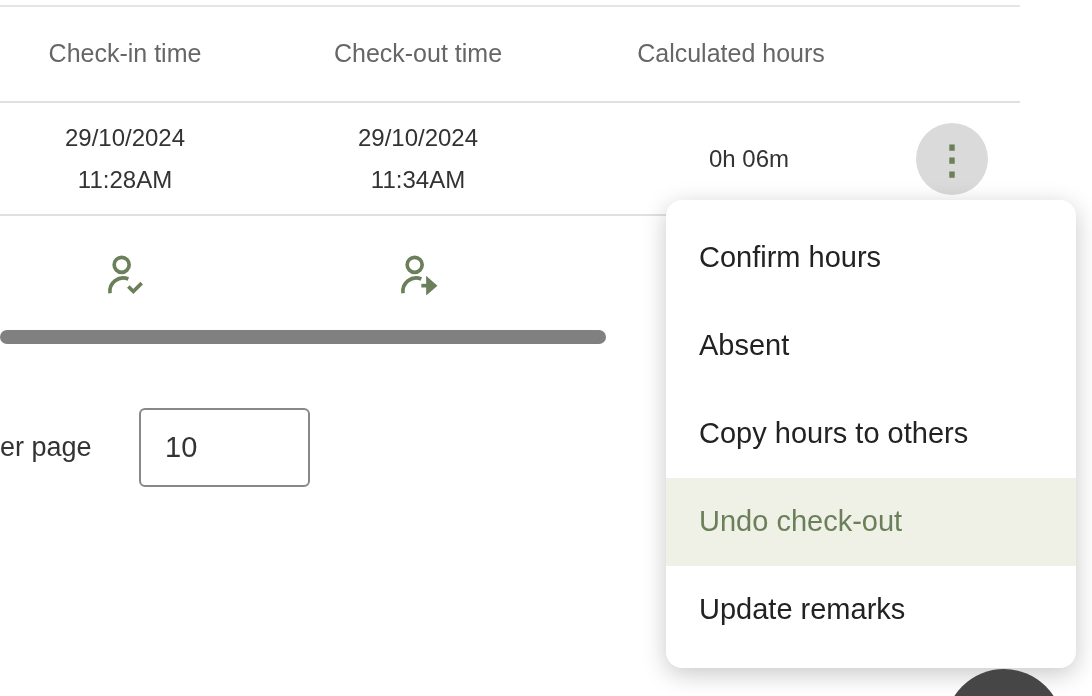  Describe the element at coordinates (731, 54) in the screenshot. I see `column-header: Calculated hours` at that location.